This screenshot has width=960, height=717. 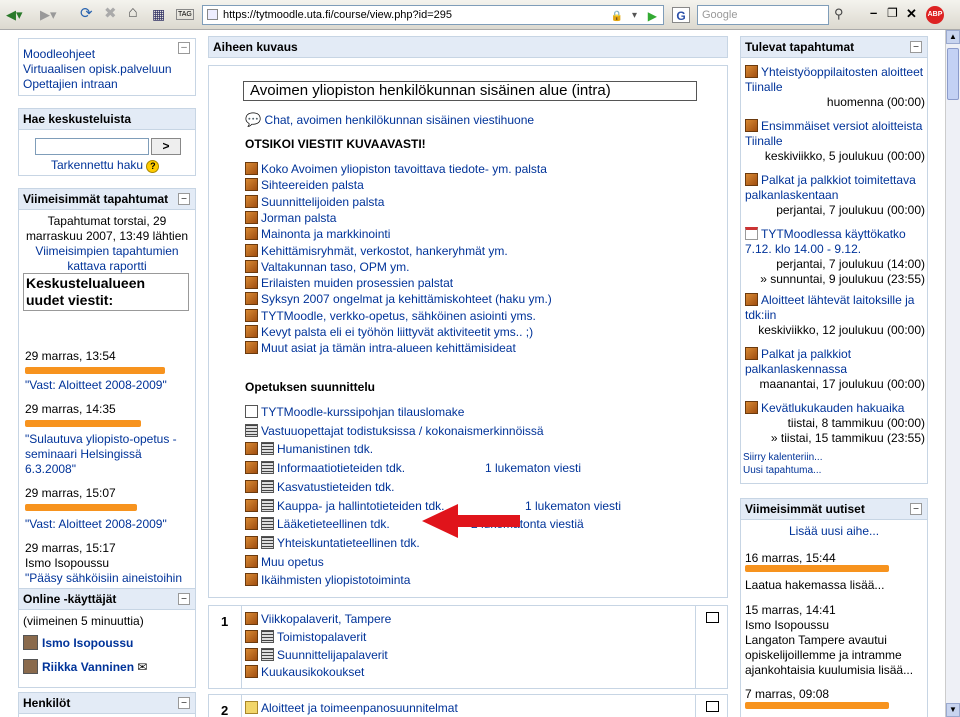 I want to click on forum-item: Suunnittelijoiden palsta, so click(x=314, y=201).